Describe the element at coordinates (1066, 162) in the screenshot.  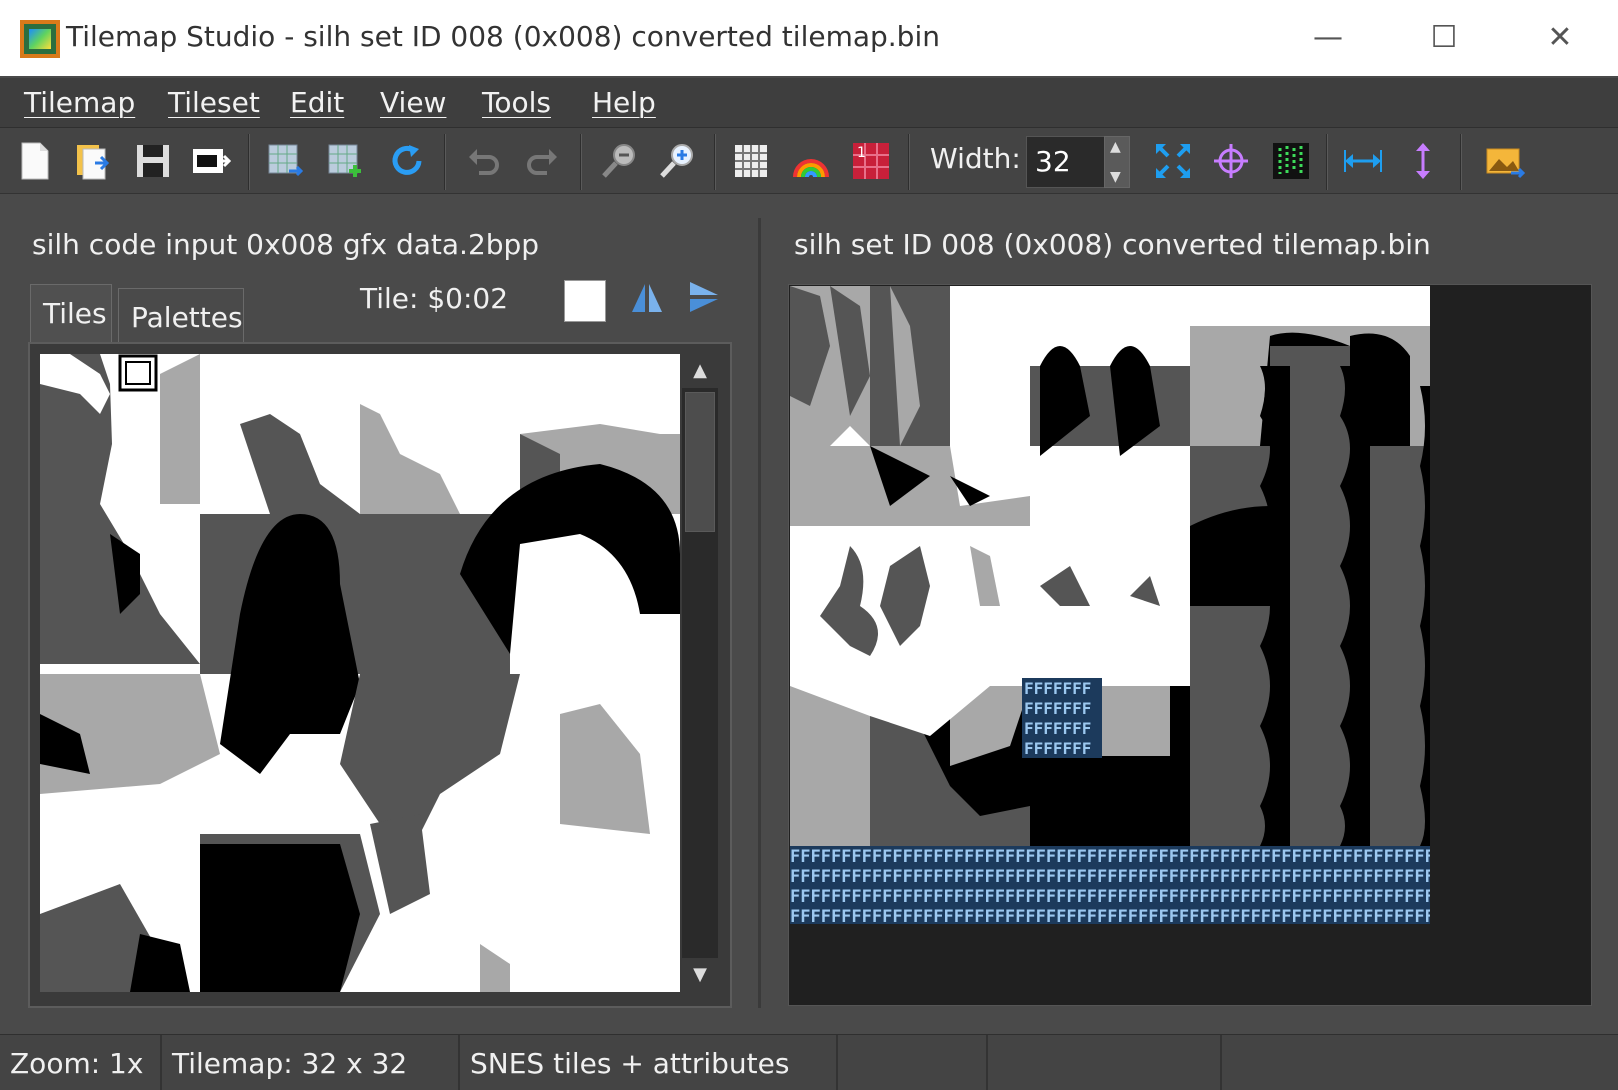
I see `width-input: 32` at that location.